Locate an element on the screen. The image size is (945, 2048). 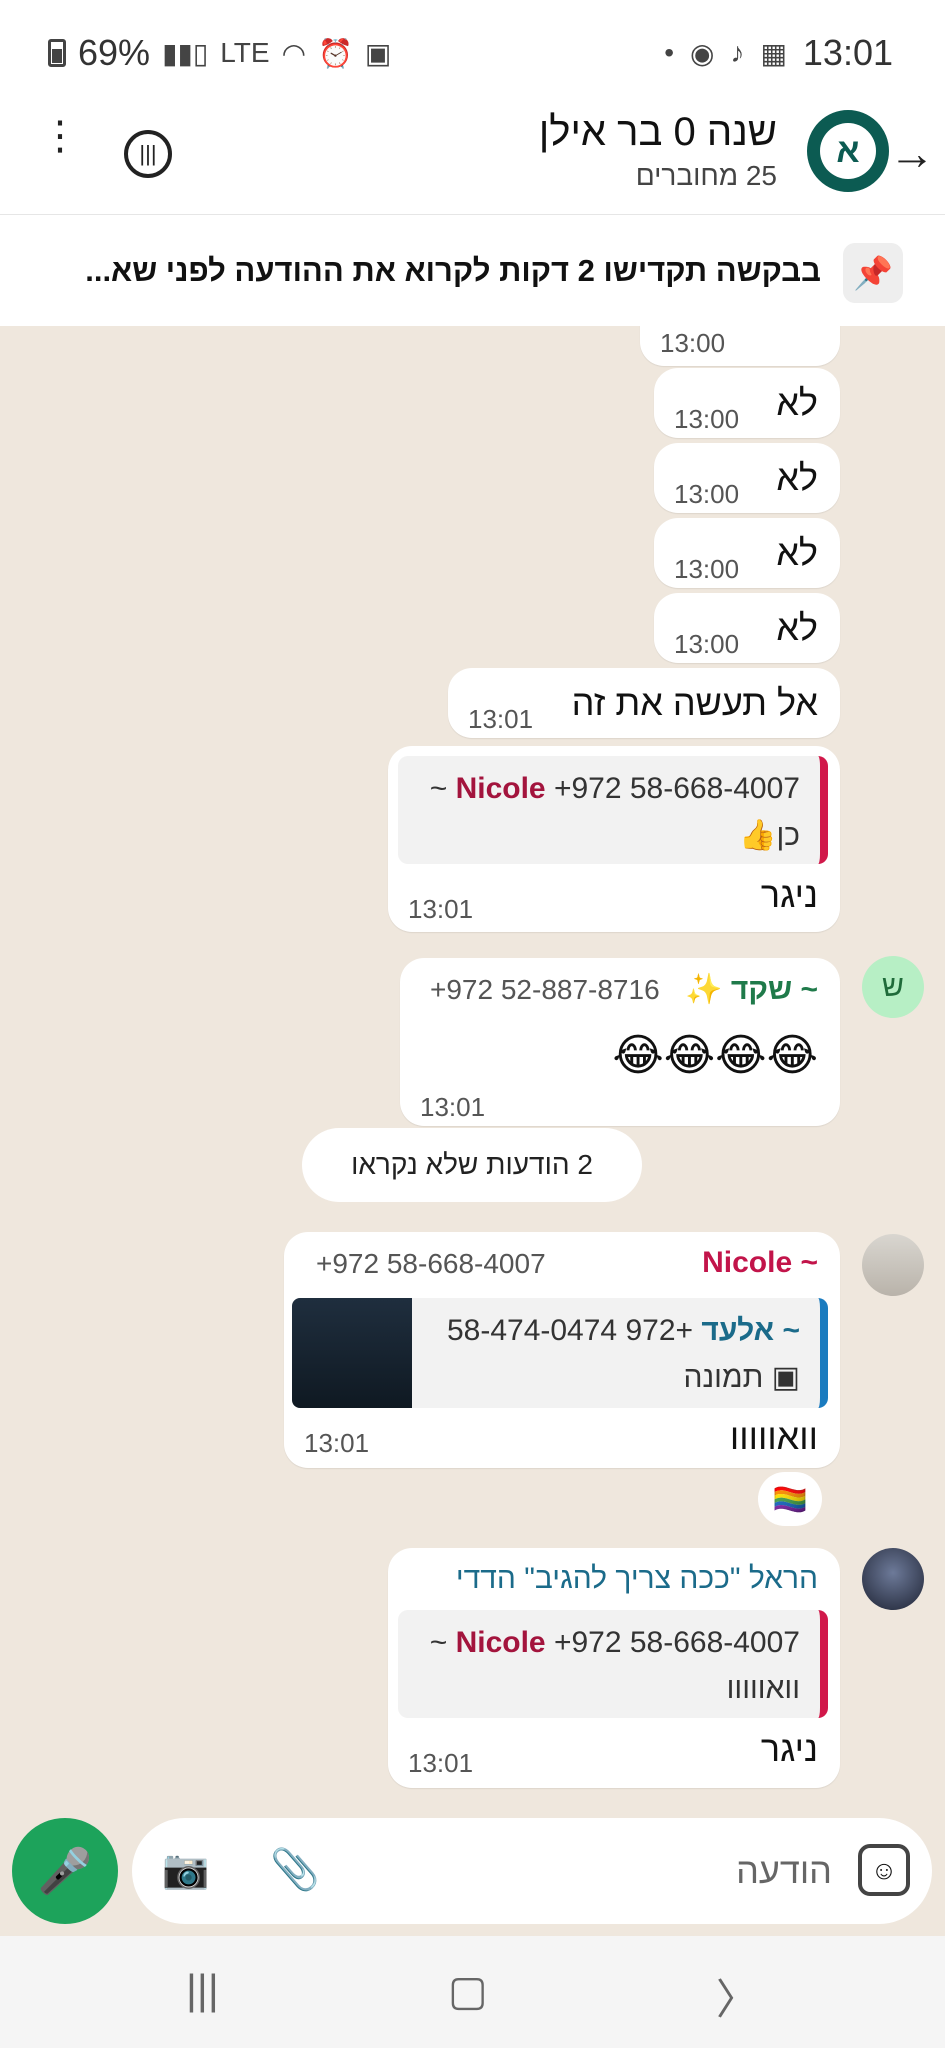
quoted-author-name: ~ אלעד is located at coordinates (750, 1330).